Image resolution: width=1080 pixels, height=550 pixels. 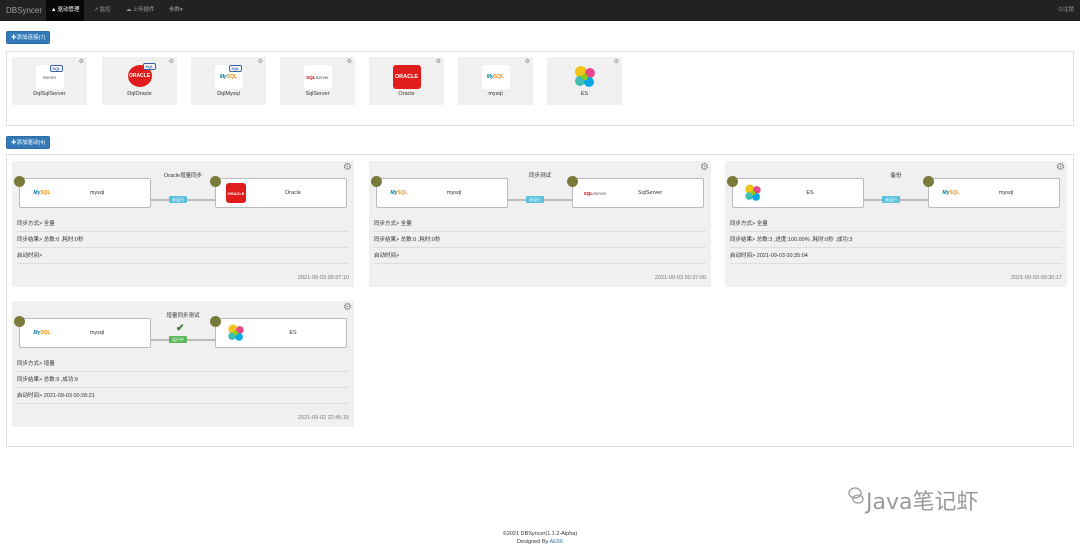 I want to click on sqlserver-logo: Server SQL, so click(x=49, y=77).